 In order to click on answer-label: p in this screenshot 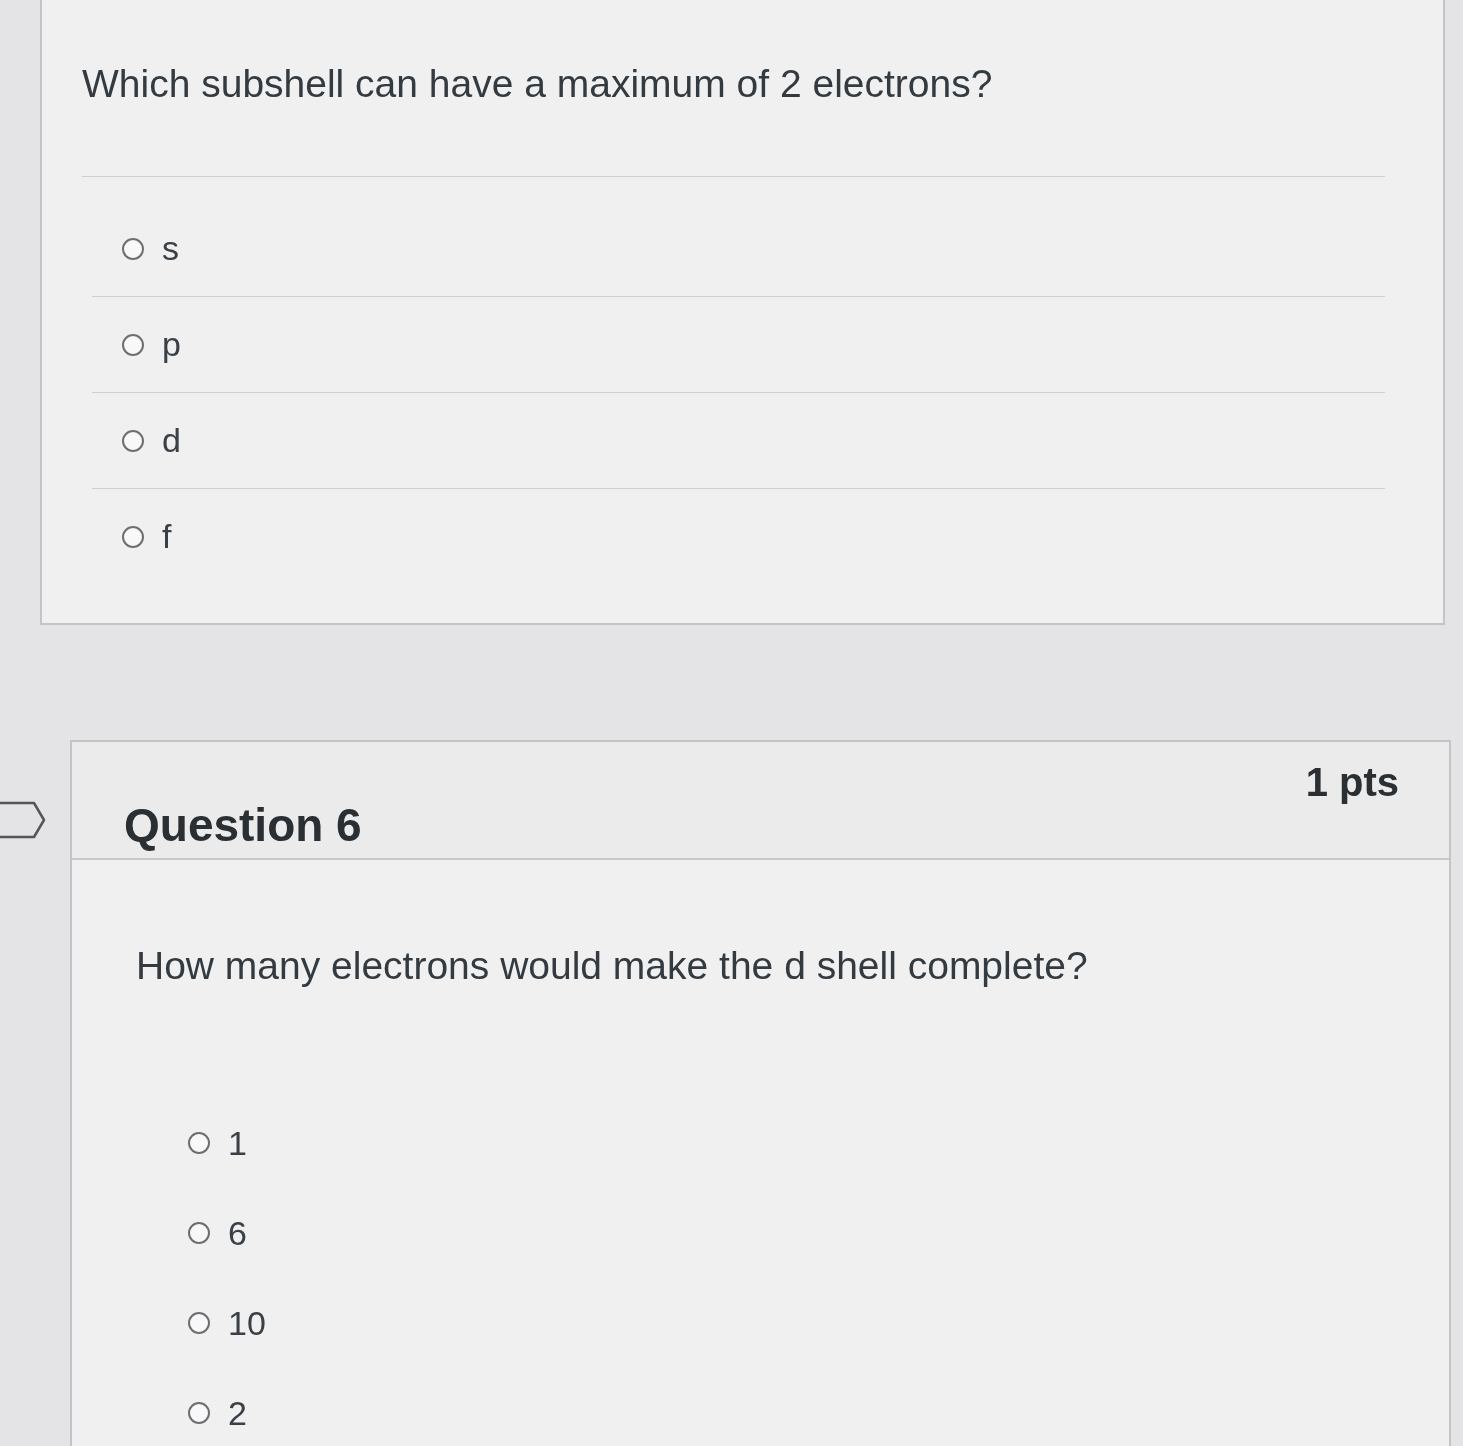, I will do `click(171, 344)`.